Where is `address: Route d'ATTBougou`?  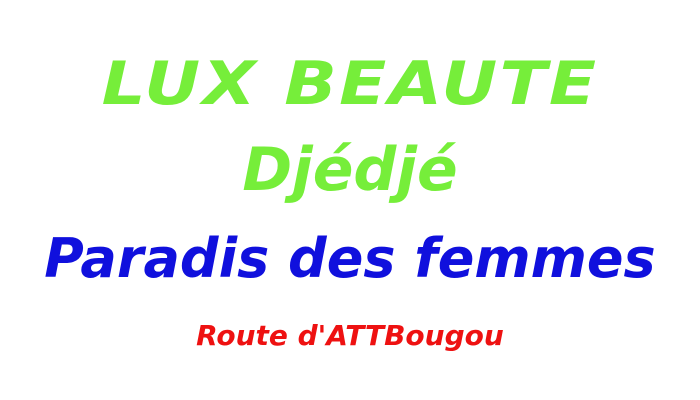
address: Route d'ATTBougou is located at coordinates (350, 335).